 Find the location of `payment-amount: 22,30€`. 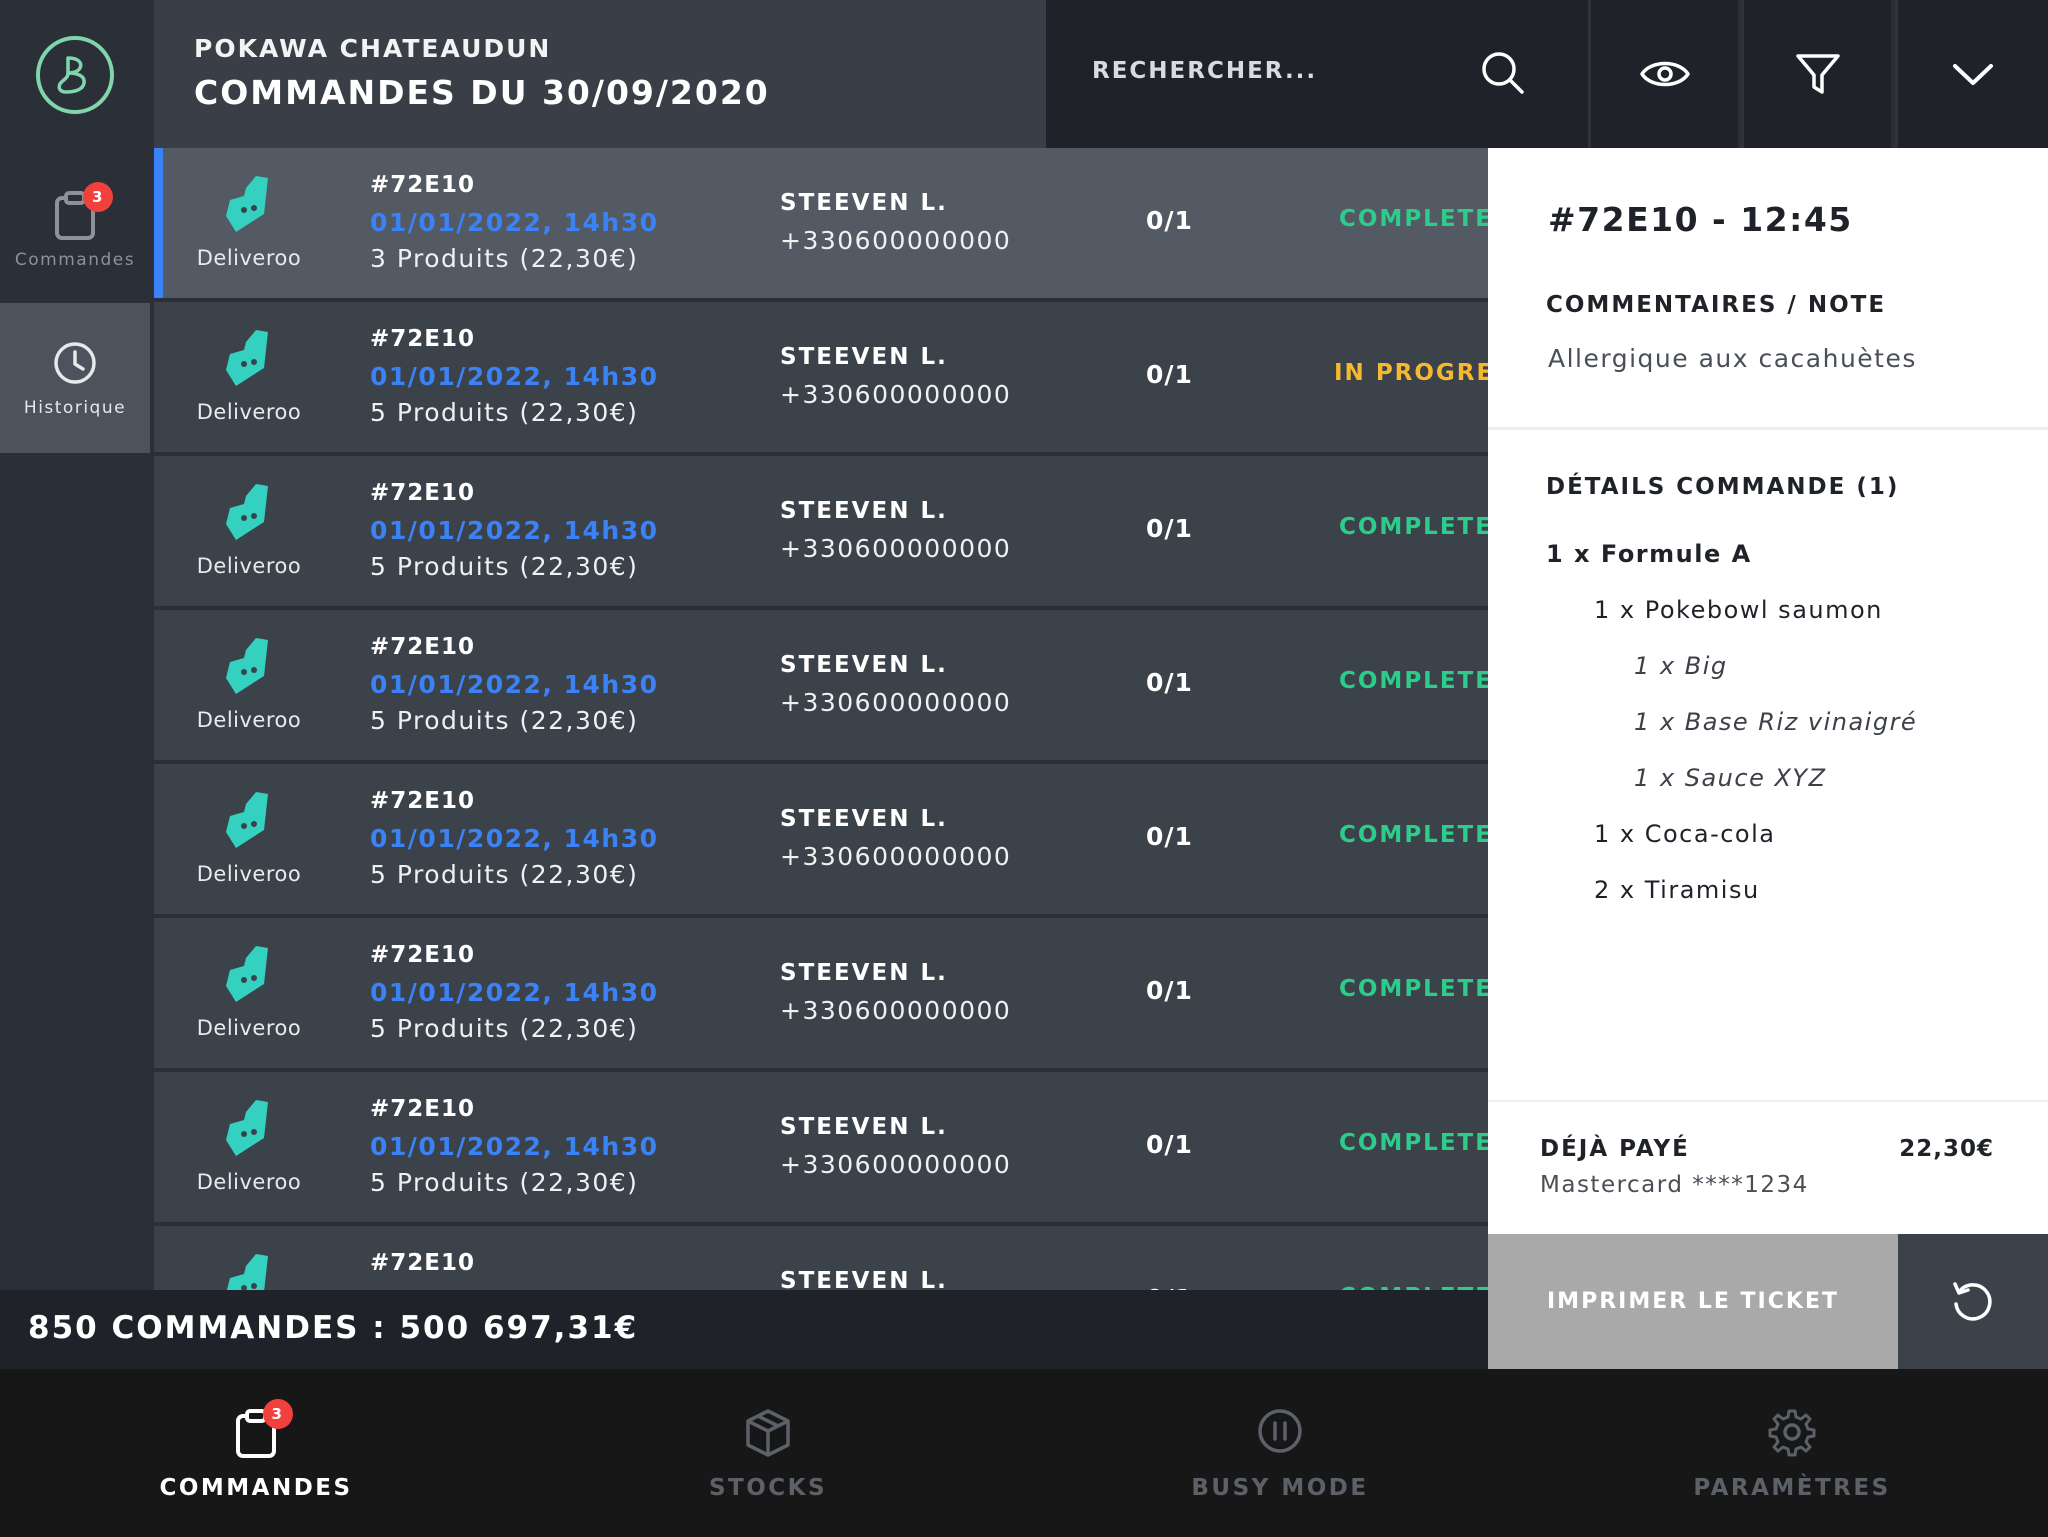

payment-amount: 22,30€ is located at coordinates (1946, 1149).